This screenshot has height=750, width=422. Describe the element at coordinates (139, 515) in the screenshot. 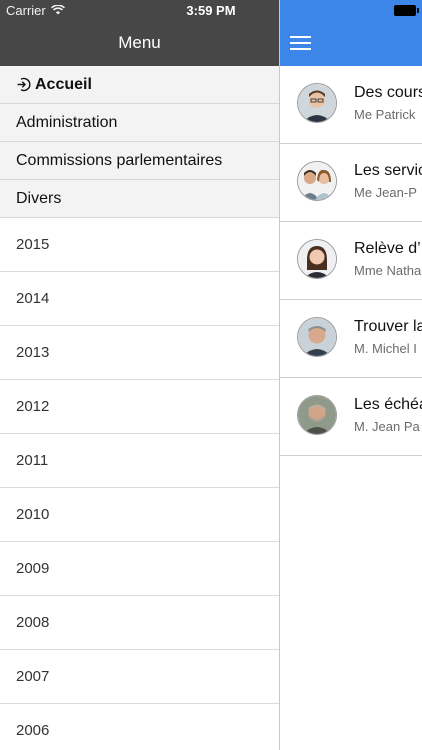

I see `year-item-2010: 2010` at that location.